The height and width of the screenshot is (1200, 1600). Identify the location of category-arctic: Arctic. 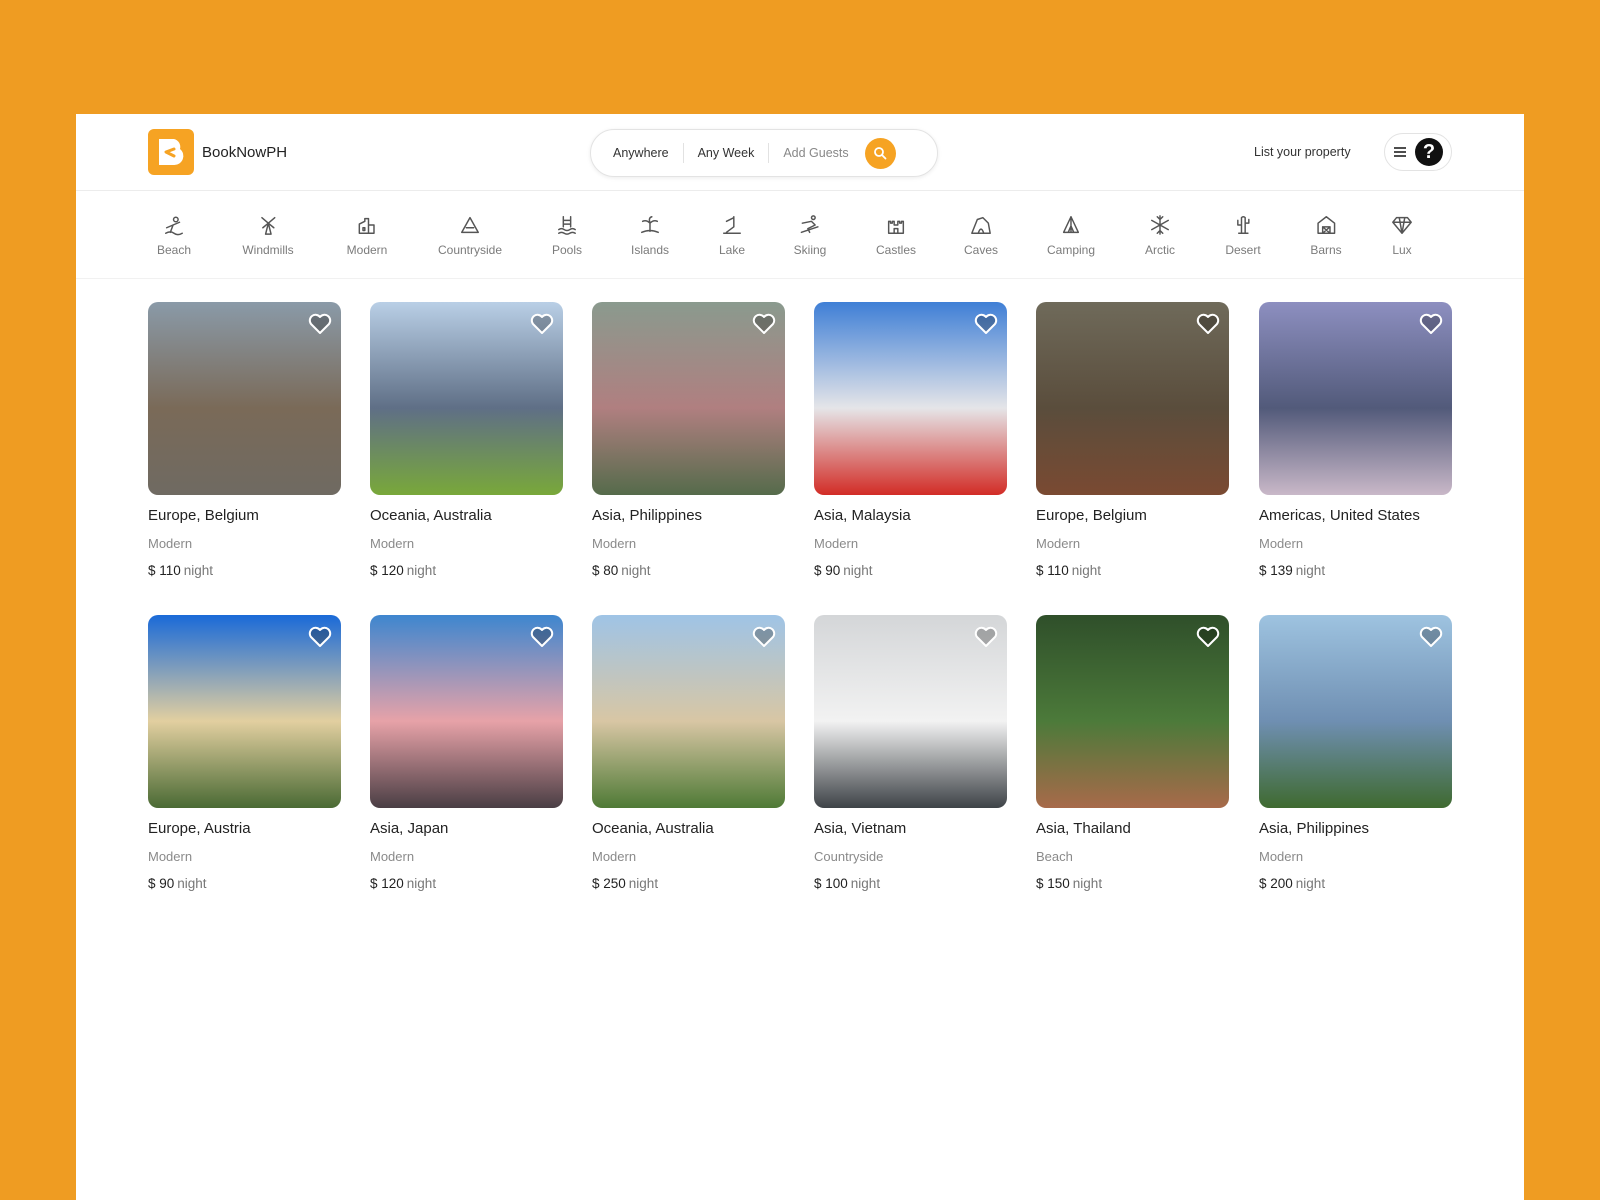
(1160, 235).